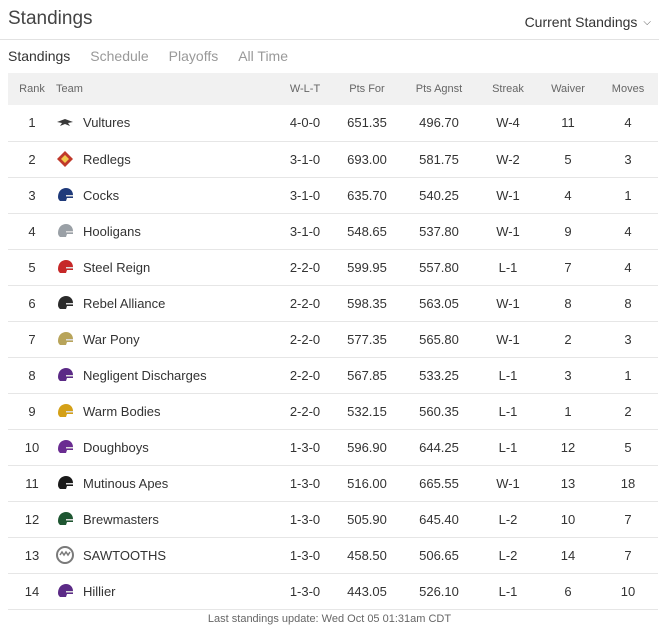  I want to click on moves-cell: 1, so click(628, 195).